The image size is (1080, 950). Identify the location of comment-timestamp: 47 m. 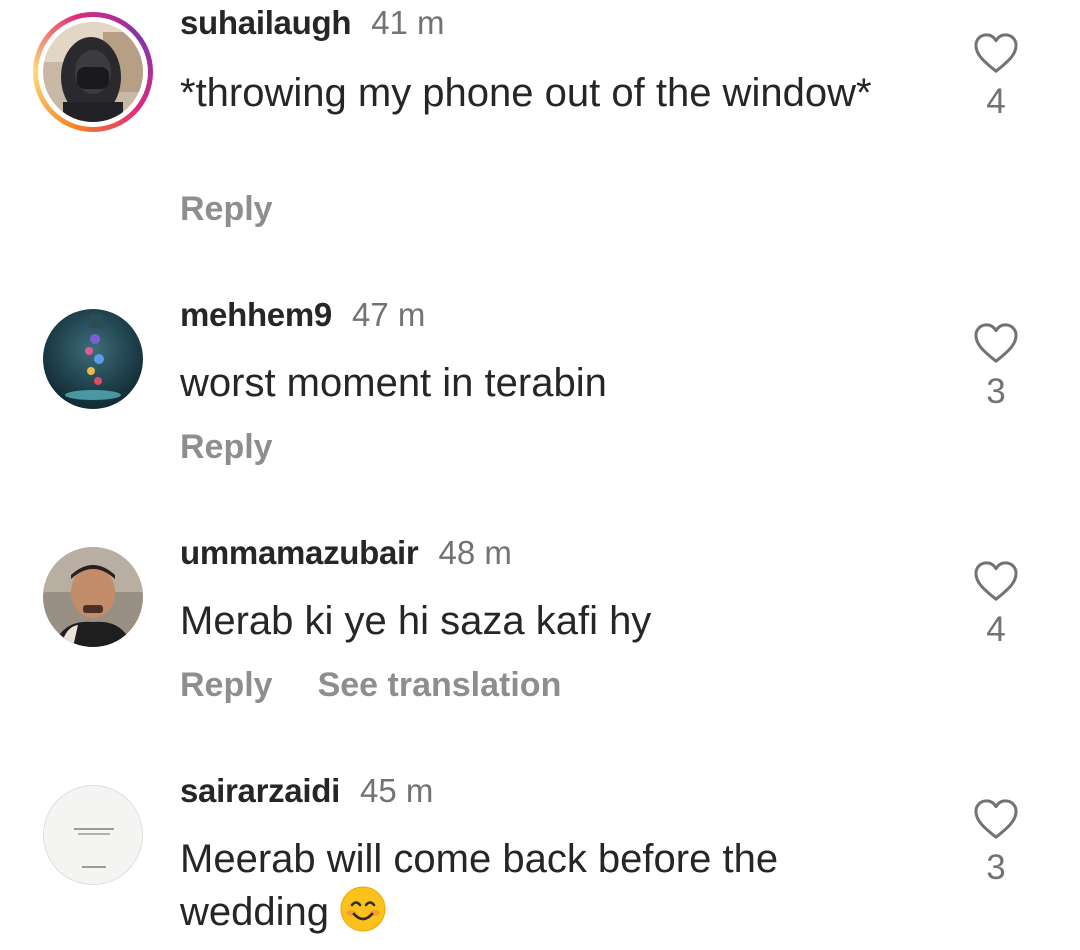
(388, 314).